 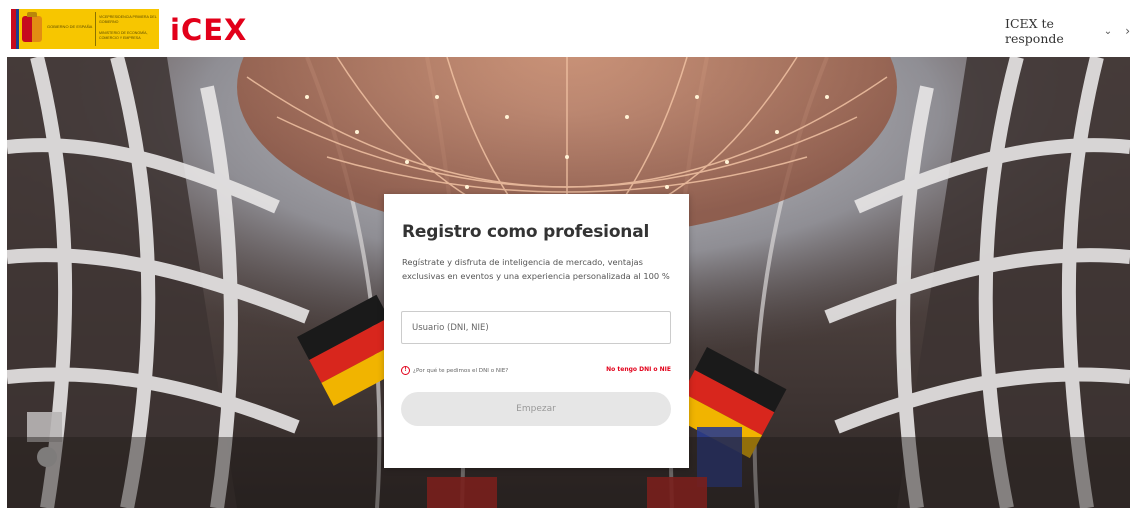 I want to click on why-dni-text: ¿Por qué te pedimos el DNI o NIE?, so click(x=461, y=370).